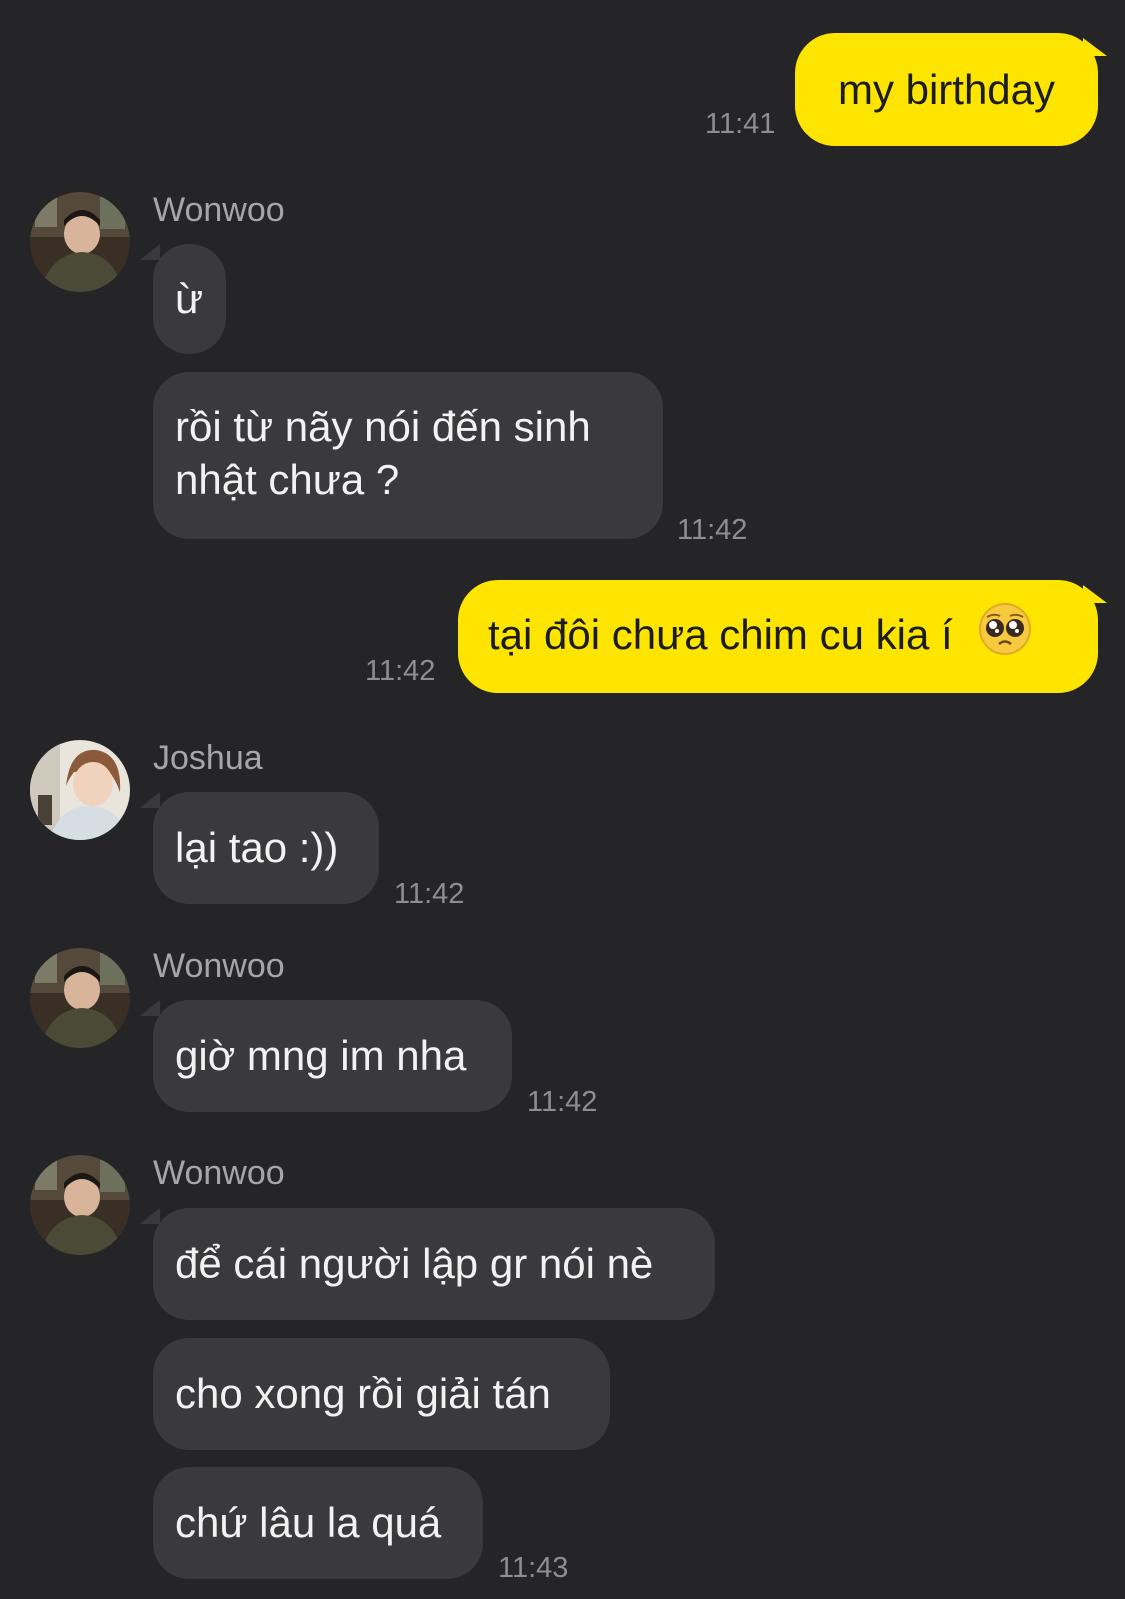  What do you see at coordinates (381, 1394) in the screenshot?
I see `message-bubble: cho xong rồi giải tán` at bounding box center [381, 1394].